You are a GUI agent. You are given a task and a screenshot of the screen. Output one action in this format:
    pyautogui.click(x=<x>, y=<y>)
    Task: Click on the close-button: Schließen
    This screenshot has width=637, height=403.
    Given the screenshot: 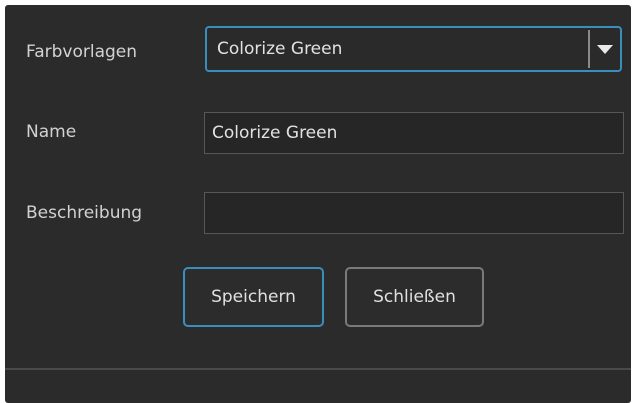 What is the action you would take?
    pyautogui.click(x=414, y=297)
    